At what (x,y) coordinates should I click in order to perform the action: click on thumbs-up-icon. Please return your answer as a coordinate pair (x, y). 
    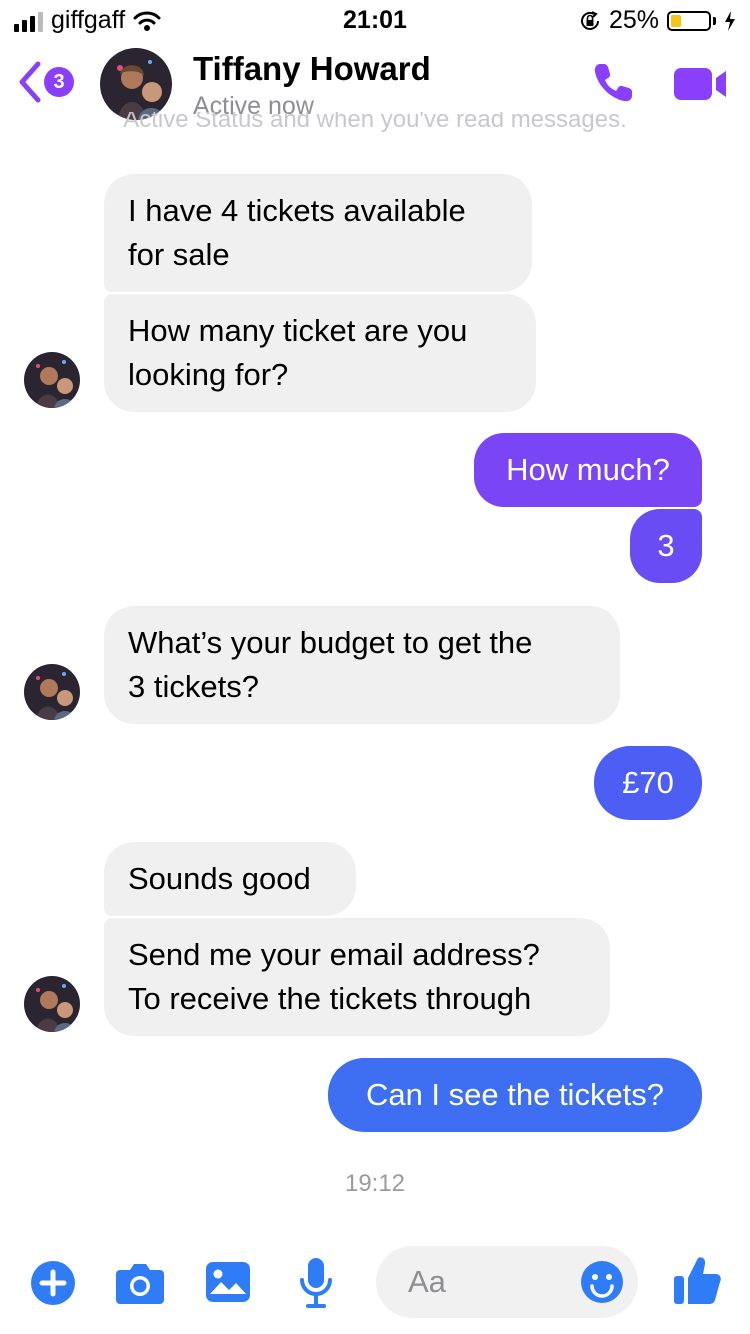
    Looking at the image, I should click on (697, 1280).